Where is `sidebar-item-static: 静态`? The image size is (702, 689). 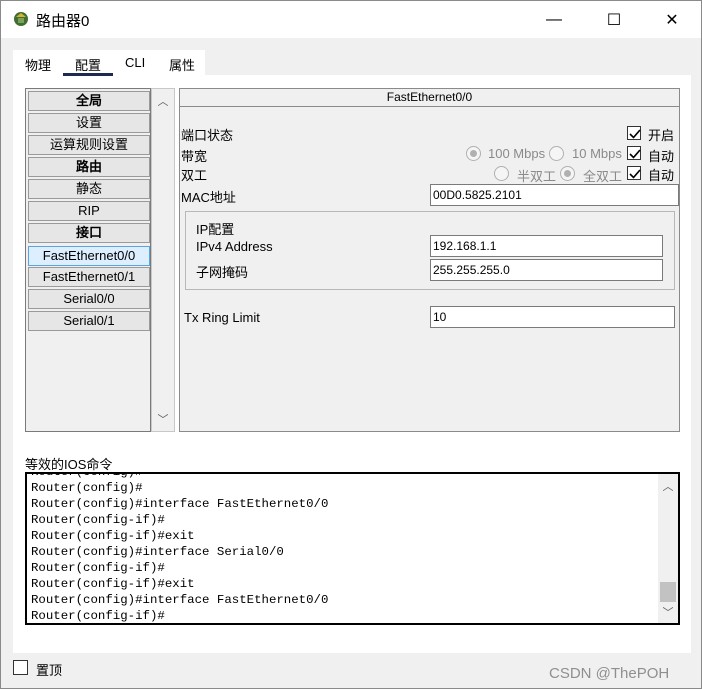 sidebar-item-static: 静态 is located at coordinates (89, 189).